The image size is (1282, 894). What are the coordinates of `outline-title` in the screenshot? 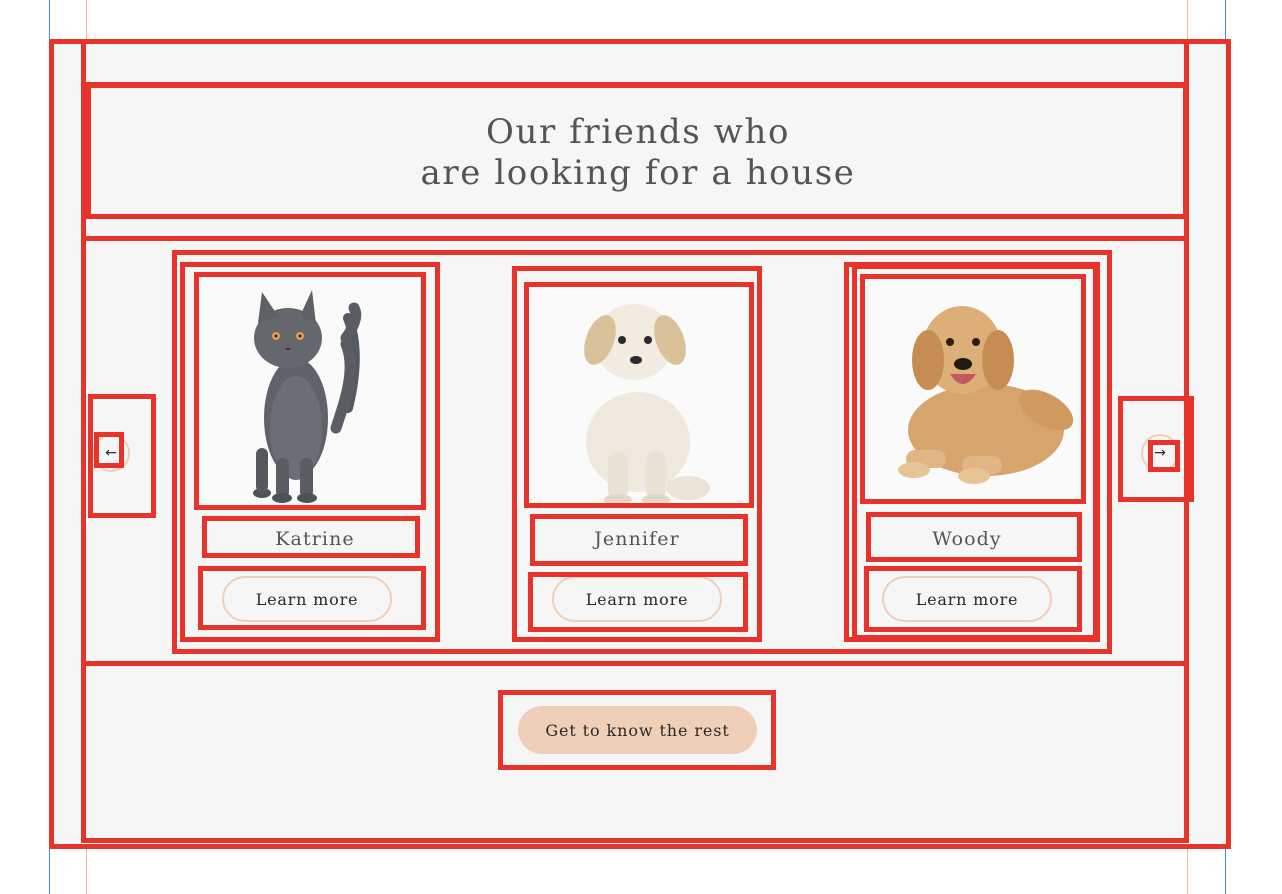 It's located at (637, 151).